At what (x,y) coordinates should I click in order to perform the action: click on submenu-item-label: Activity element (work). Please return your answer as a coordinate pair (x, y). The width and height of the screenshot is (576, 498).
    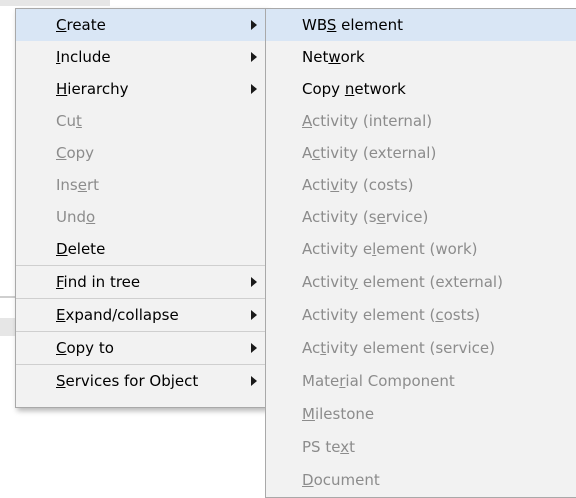
    Looking at the image, I should click on (390, 249).